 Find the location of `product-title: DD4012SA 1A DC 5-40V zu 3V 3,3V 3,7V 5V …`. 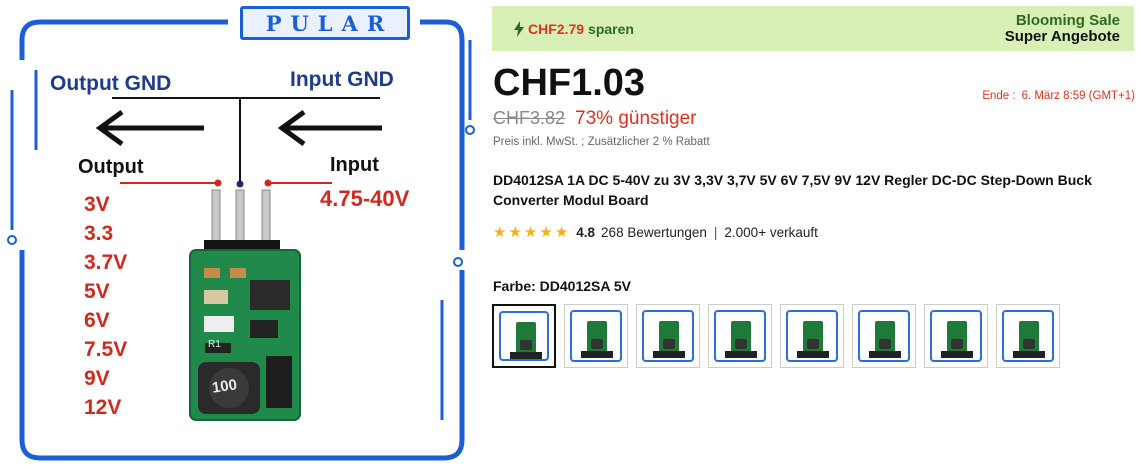

product-title: DD4012SA 1A DC 5-40V zu 3V 3,3V 3,7V 5V … is located at coordinates (792, 190).